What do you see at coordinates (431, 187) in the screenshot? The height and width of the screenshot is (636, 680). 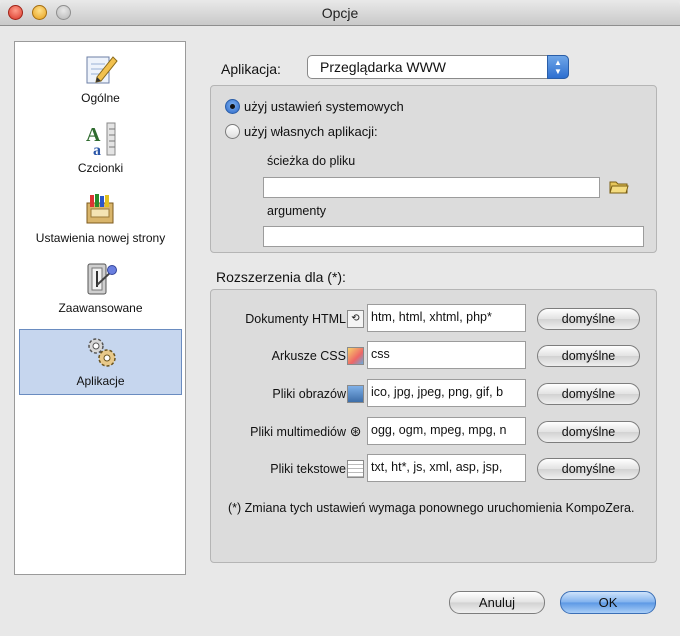 I see `file-path-field` at bounding box center [431, 187].